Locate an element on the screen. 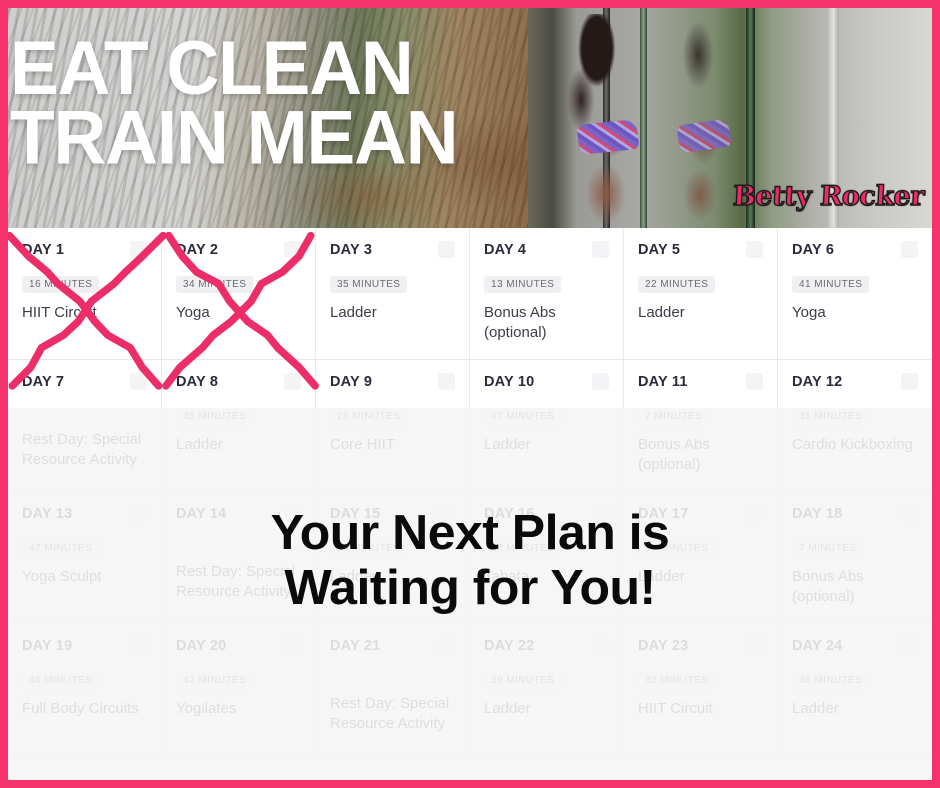 This screenshot has height=788, width=940. duration-badge: 13 MINUTES is located at coordinates (523, 284).